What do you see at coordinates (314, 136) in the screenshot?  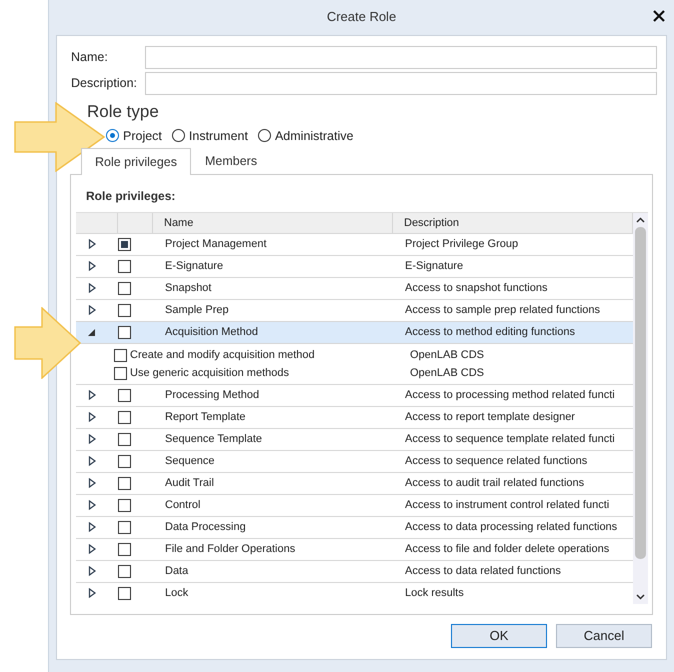 I see `radio-label: Administrative` at bounding box center [314, 136].